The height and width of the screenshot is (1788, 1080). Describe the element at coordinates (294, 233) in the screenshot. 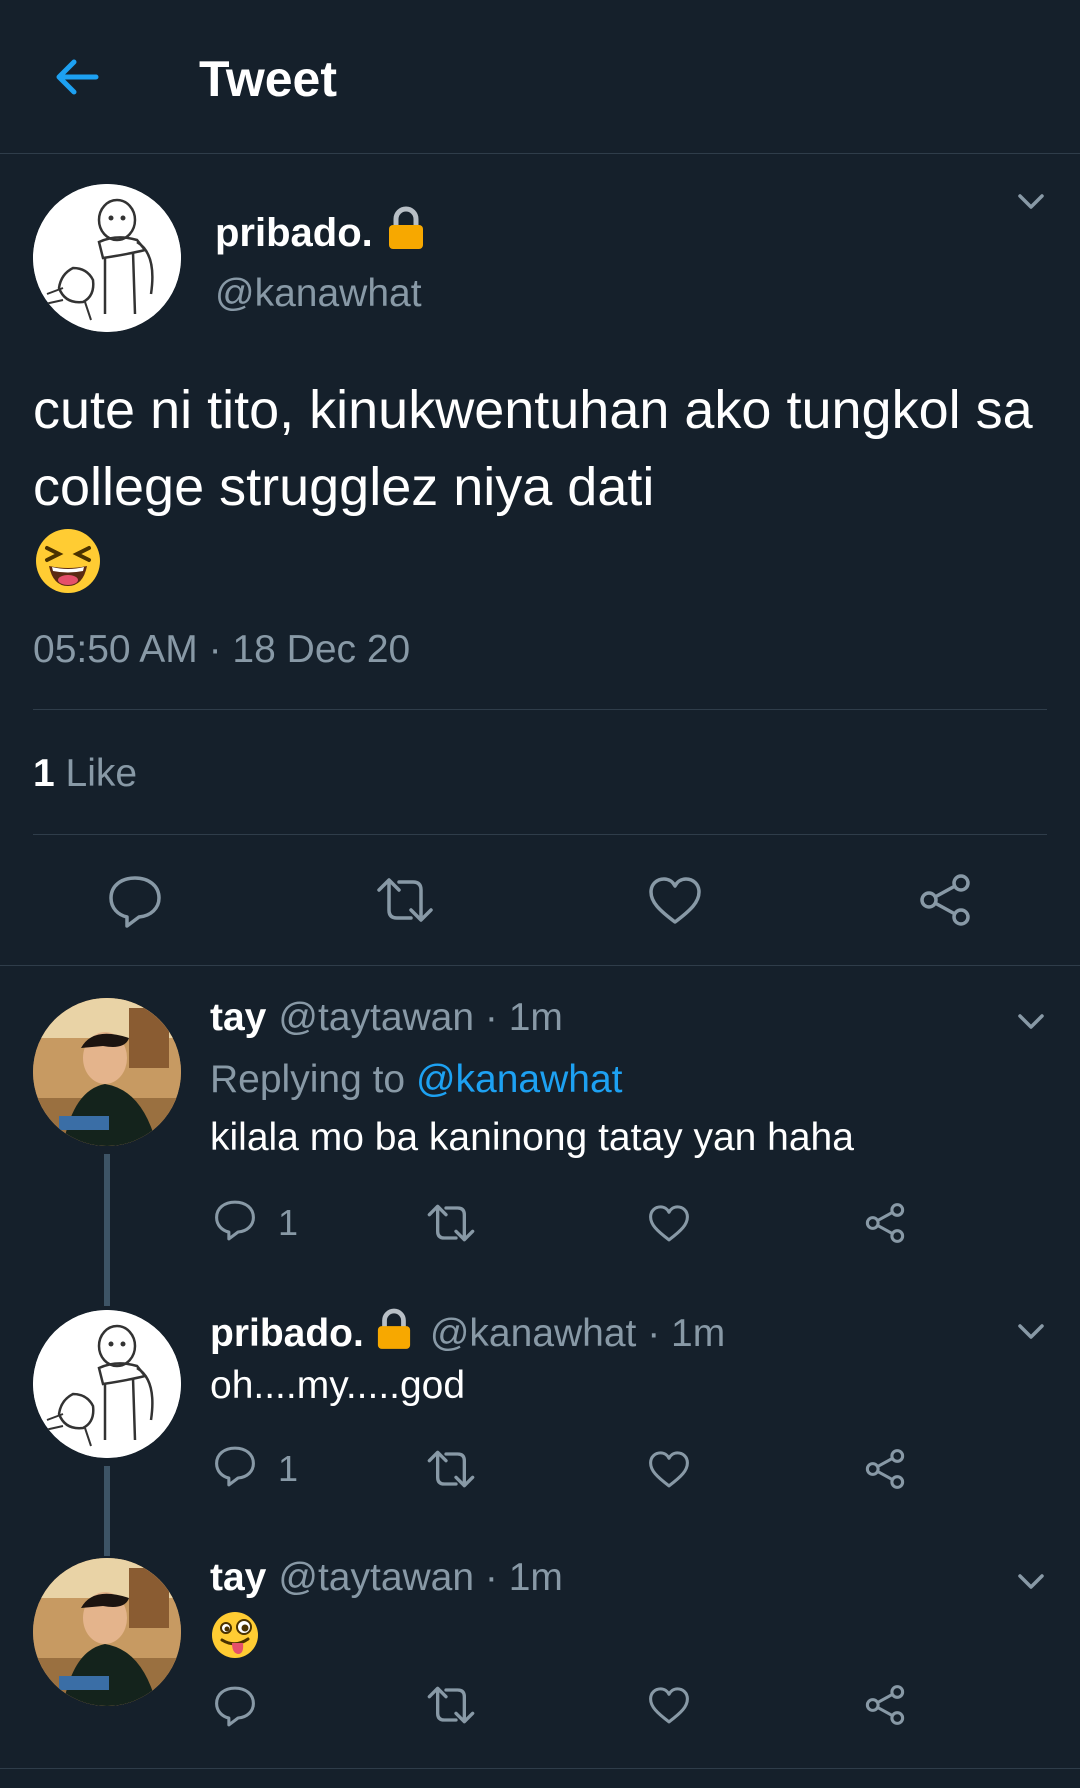

I see `author-name: pribado.` at that location.